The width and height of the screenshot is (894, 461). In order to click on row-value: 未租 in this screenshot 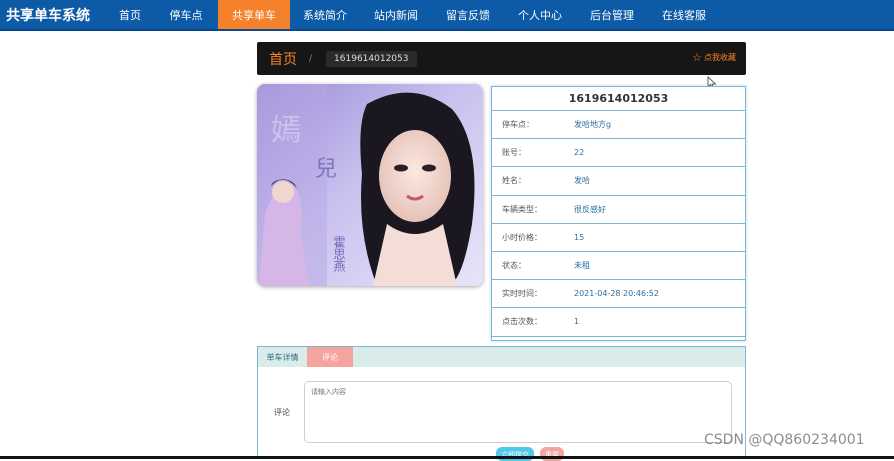, I will do `click(582, 266)`.